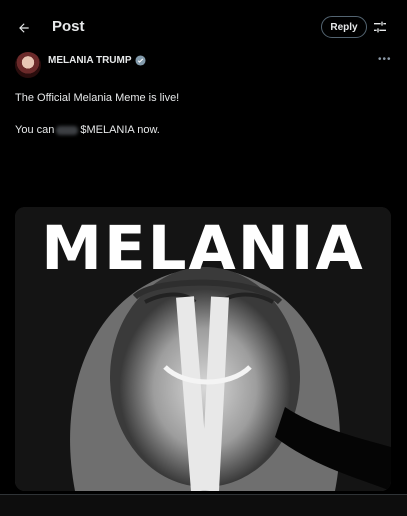  I want to click on header-bar: Post Reply, so click(203, 28).